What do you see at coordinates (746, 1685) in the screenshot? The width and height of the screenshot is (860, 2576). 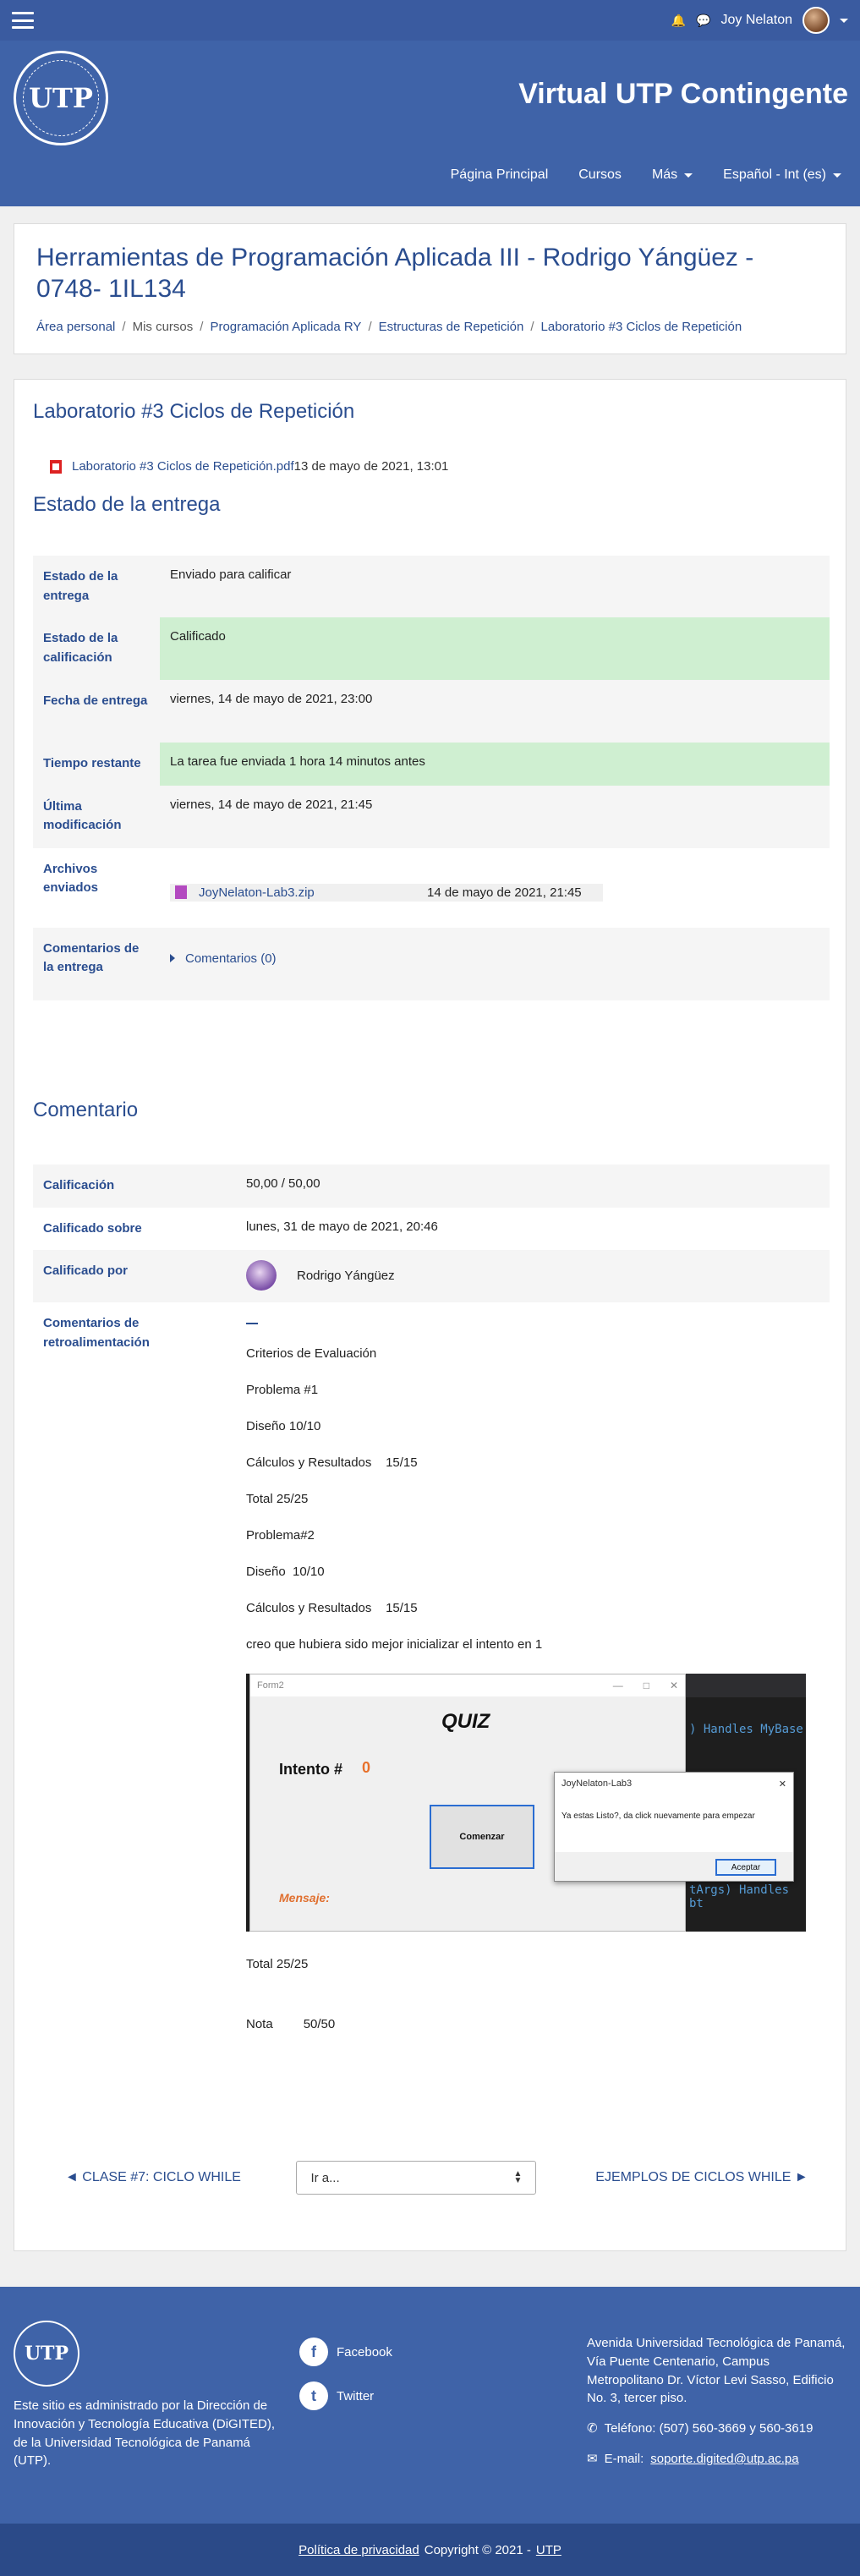 I see `code-editor-tabs` at bounding box center [746, 1685].